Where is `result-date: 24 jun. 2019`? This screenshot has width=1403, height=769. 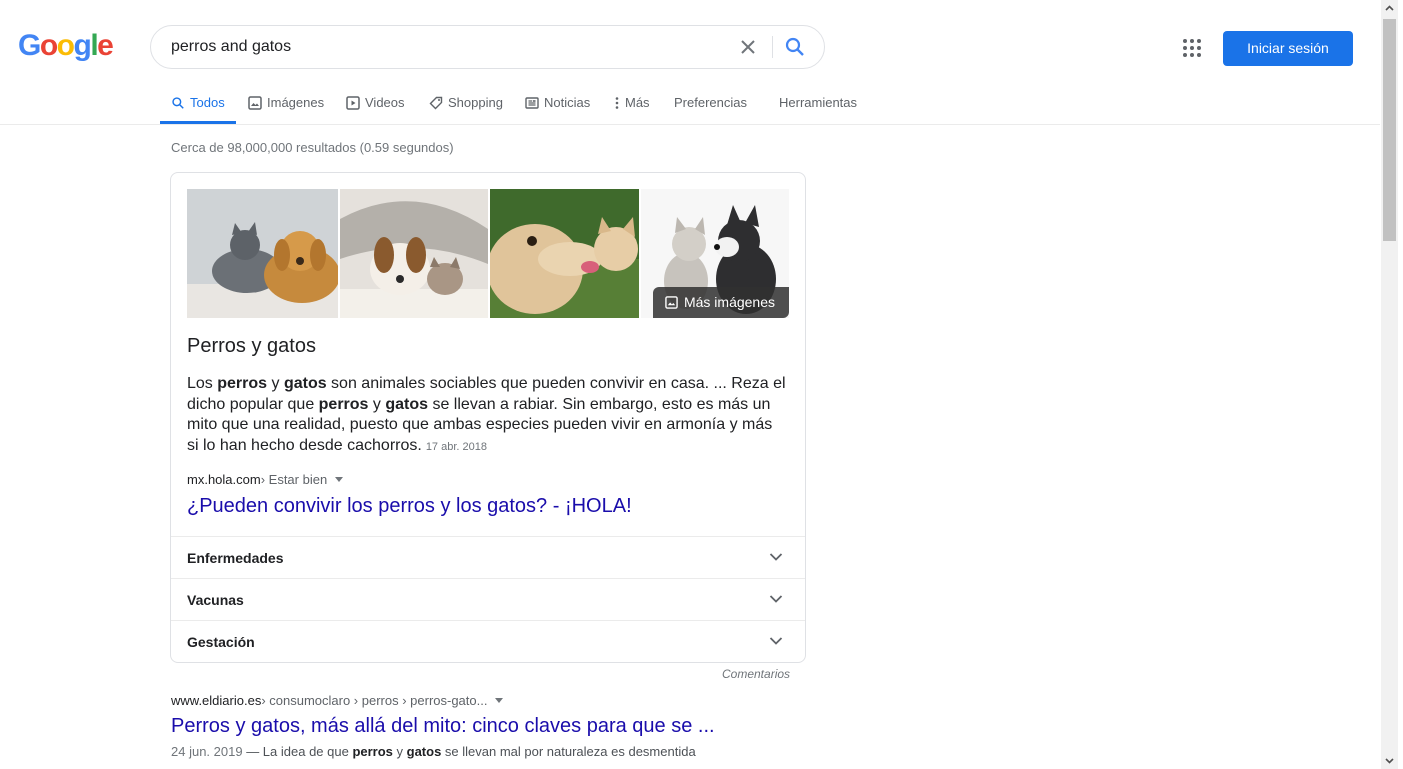 result-date: 24 jun. 2019 is located at coordinates (207, 751).